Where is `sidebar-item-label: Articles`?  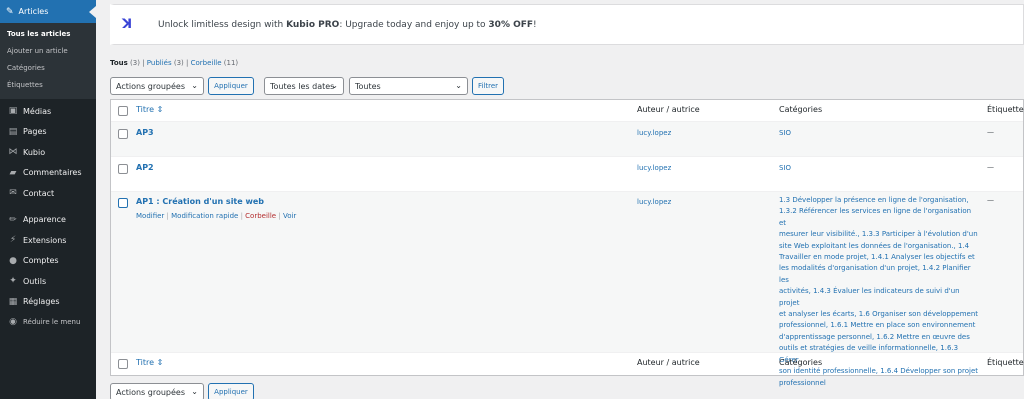 sidebar-item-label: Articles is located at coordinates (33, 11).